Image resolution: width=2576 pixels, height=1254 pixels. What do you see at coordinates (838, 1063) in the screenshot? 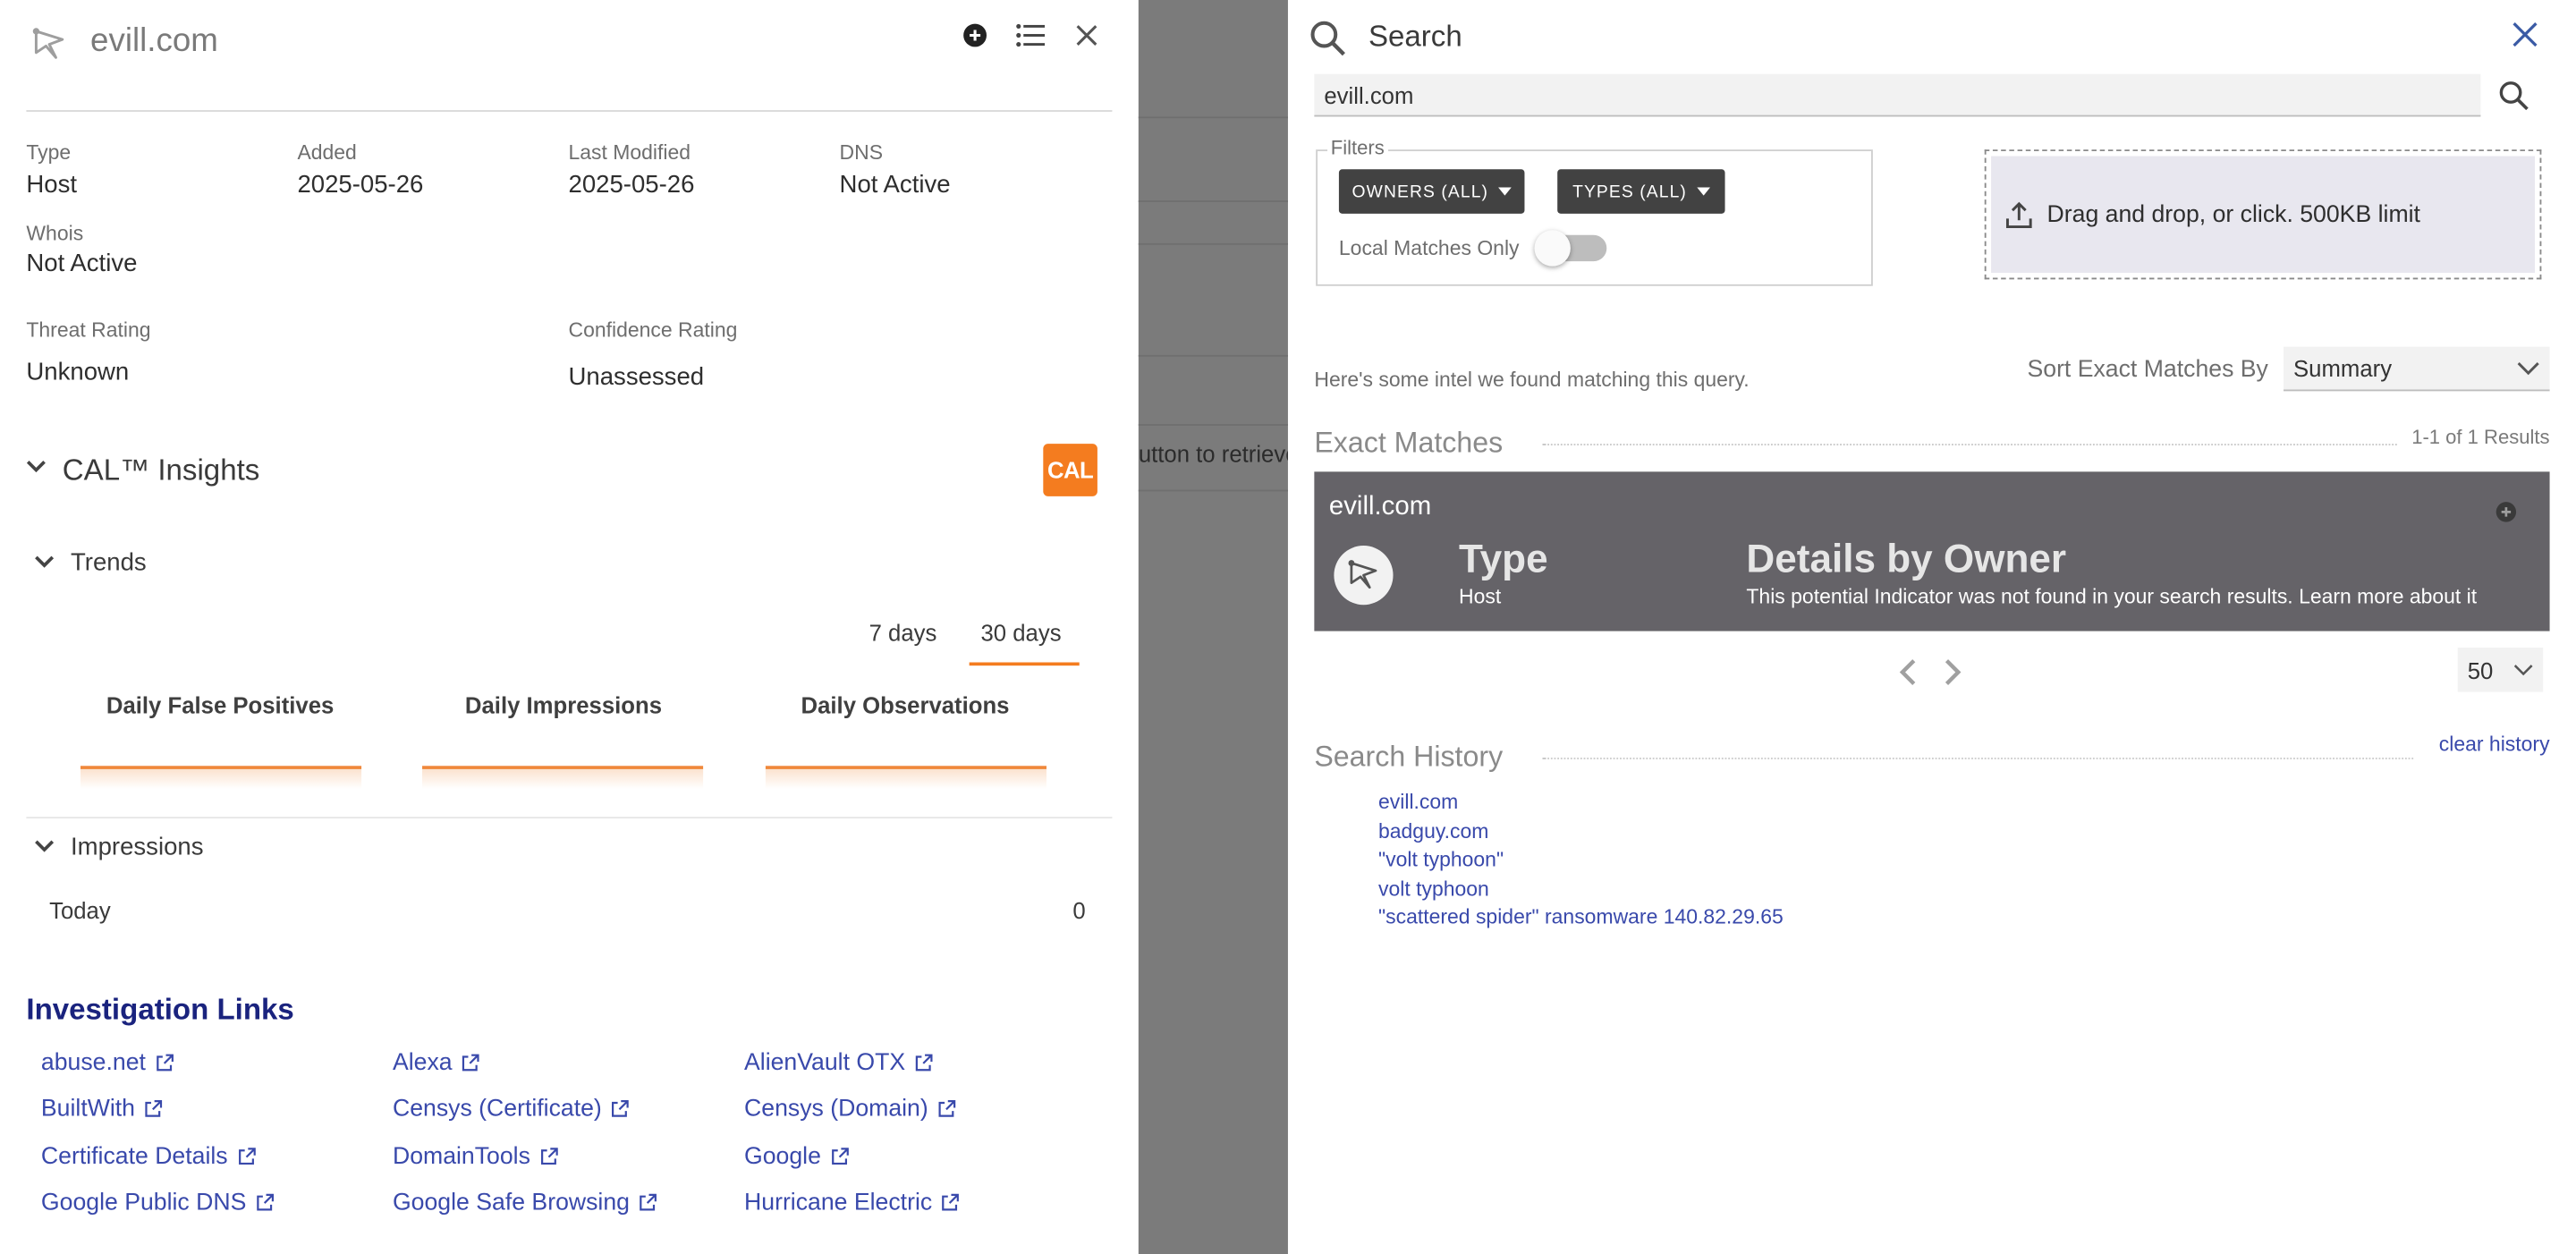
I see `investigation-link: AlienVault OTX` at bounding box center [838, 1063].